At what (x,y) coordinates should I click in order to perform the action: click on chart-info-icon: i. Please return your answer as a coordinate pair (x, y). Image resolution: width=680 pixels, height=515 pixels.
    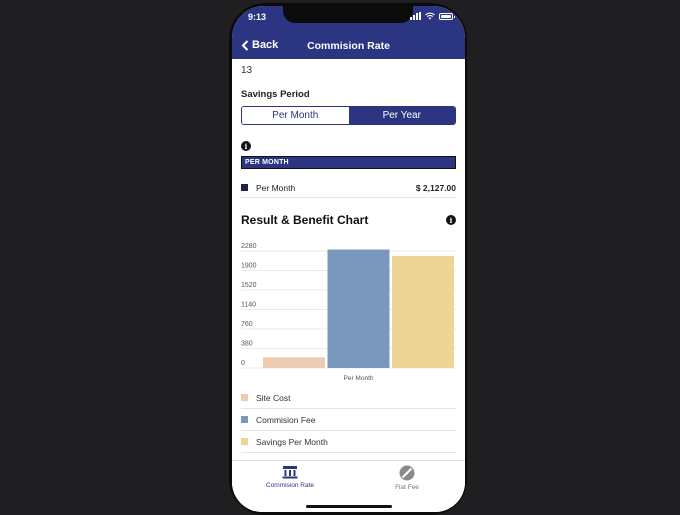
    Looking at the image, I should click on (451, 220).